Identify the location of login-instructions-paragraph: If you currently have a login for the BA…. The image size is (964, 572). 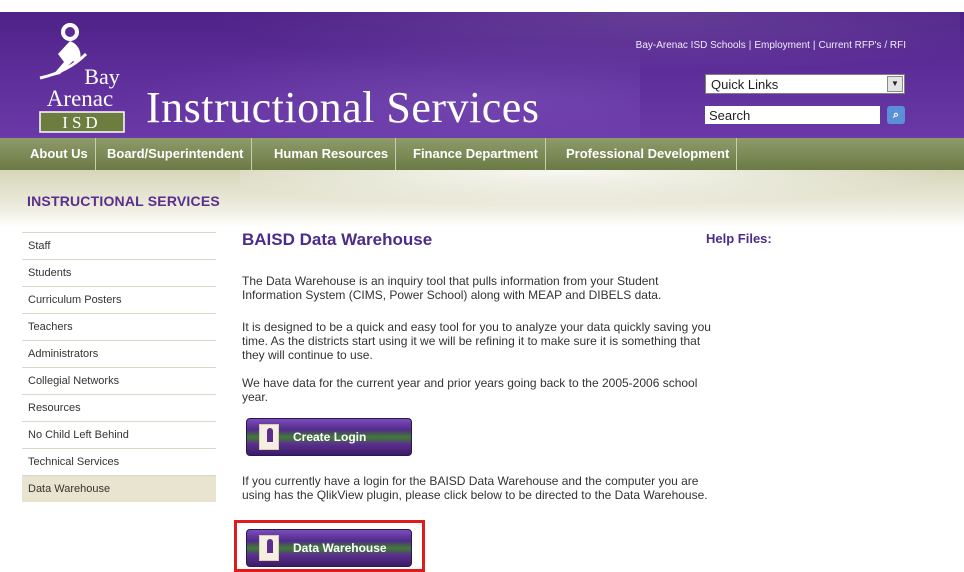
(475, 488).